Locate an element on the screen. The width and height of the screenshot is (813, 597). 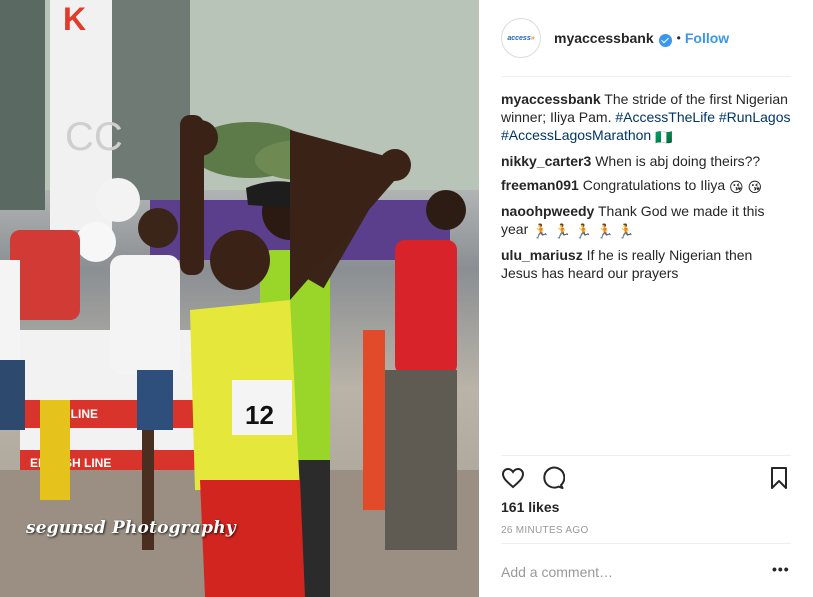
action-bar is located at coordinates (646, 478).